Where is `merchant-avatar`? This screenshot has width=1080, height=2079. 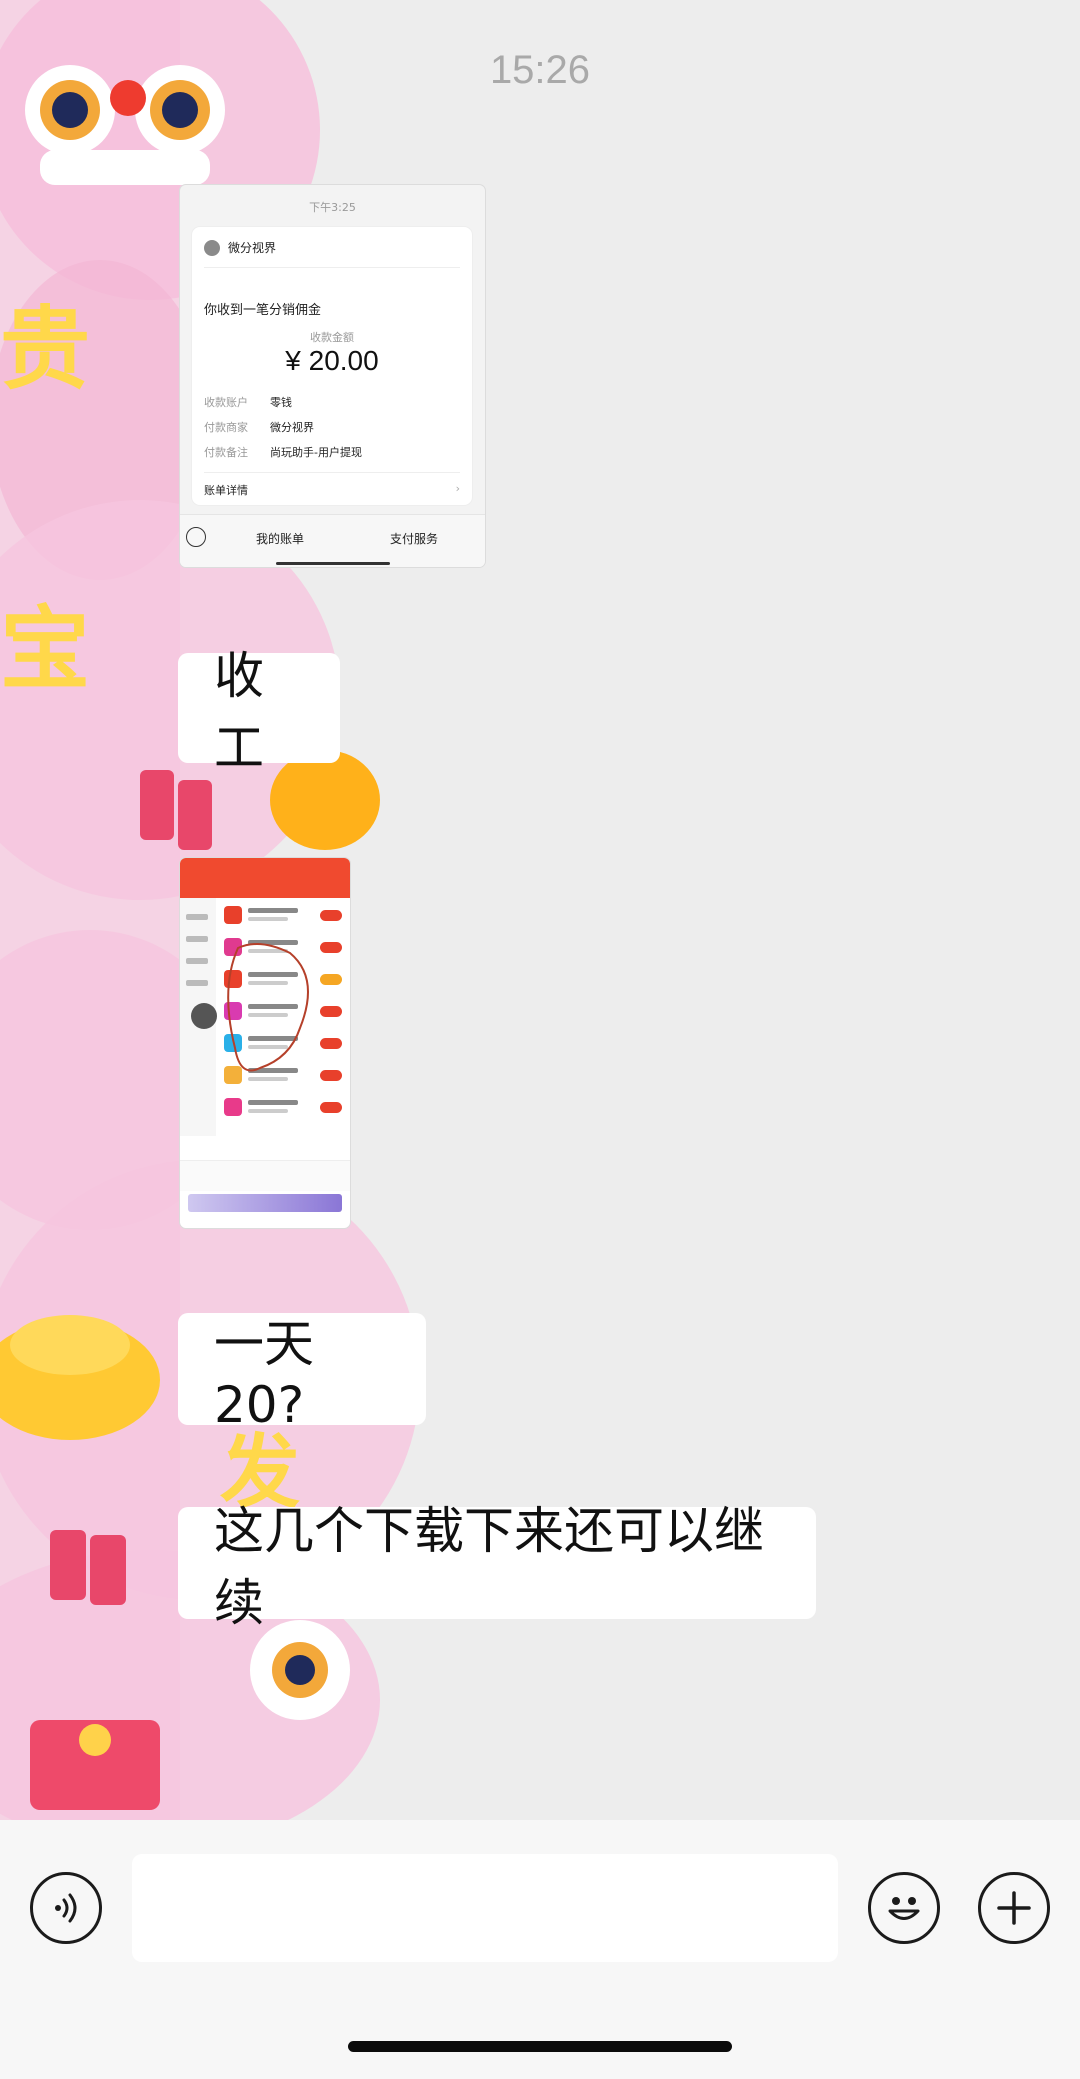
merchant-avatar is located at coordinates (212, 247).